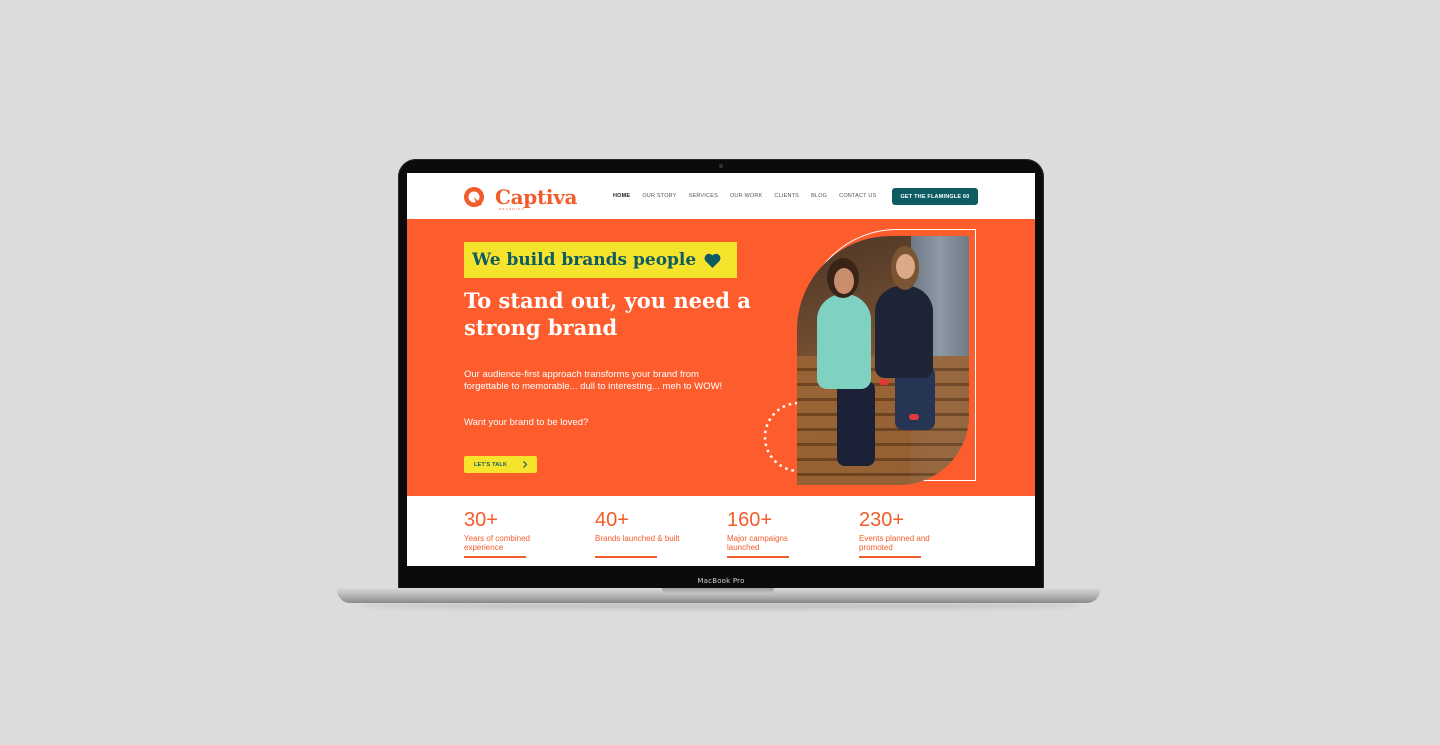 The image size is (1440, 745). What do you see at coordinates (659, 196) in the screenshot?
I see `nav-our-story: OUR STORY` at bounding box center [659, 196].